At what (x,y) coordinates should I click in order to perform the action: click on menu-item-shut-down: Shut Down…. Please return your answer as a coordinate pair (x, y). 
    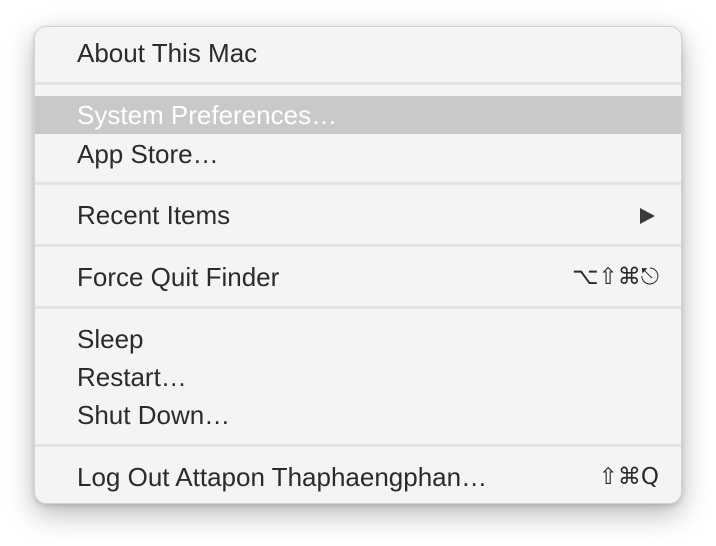
    Looking at the image, I should click on (358, 415).